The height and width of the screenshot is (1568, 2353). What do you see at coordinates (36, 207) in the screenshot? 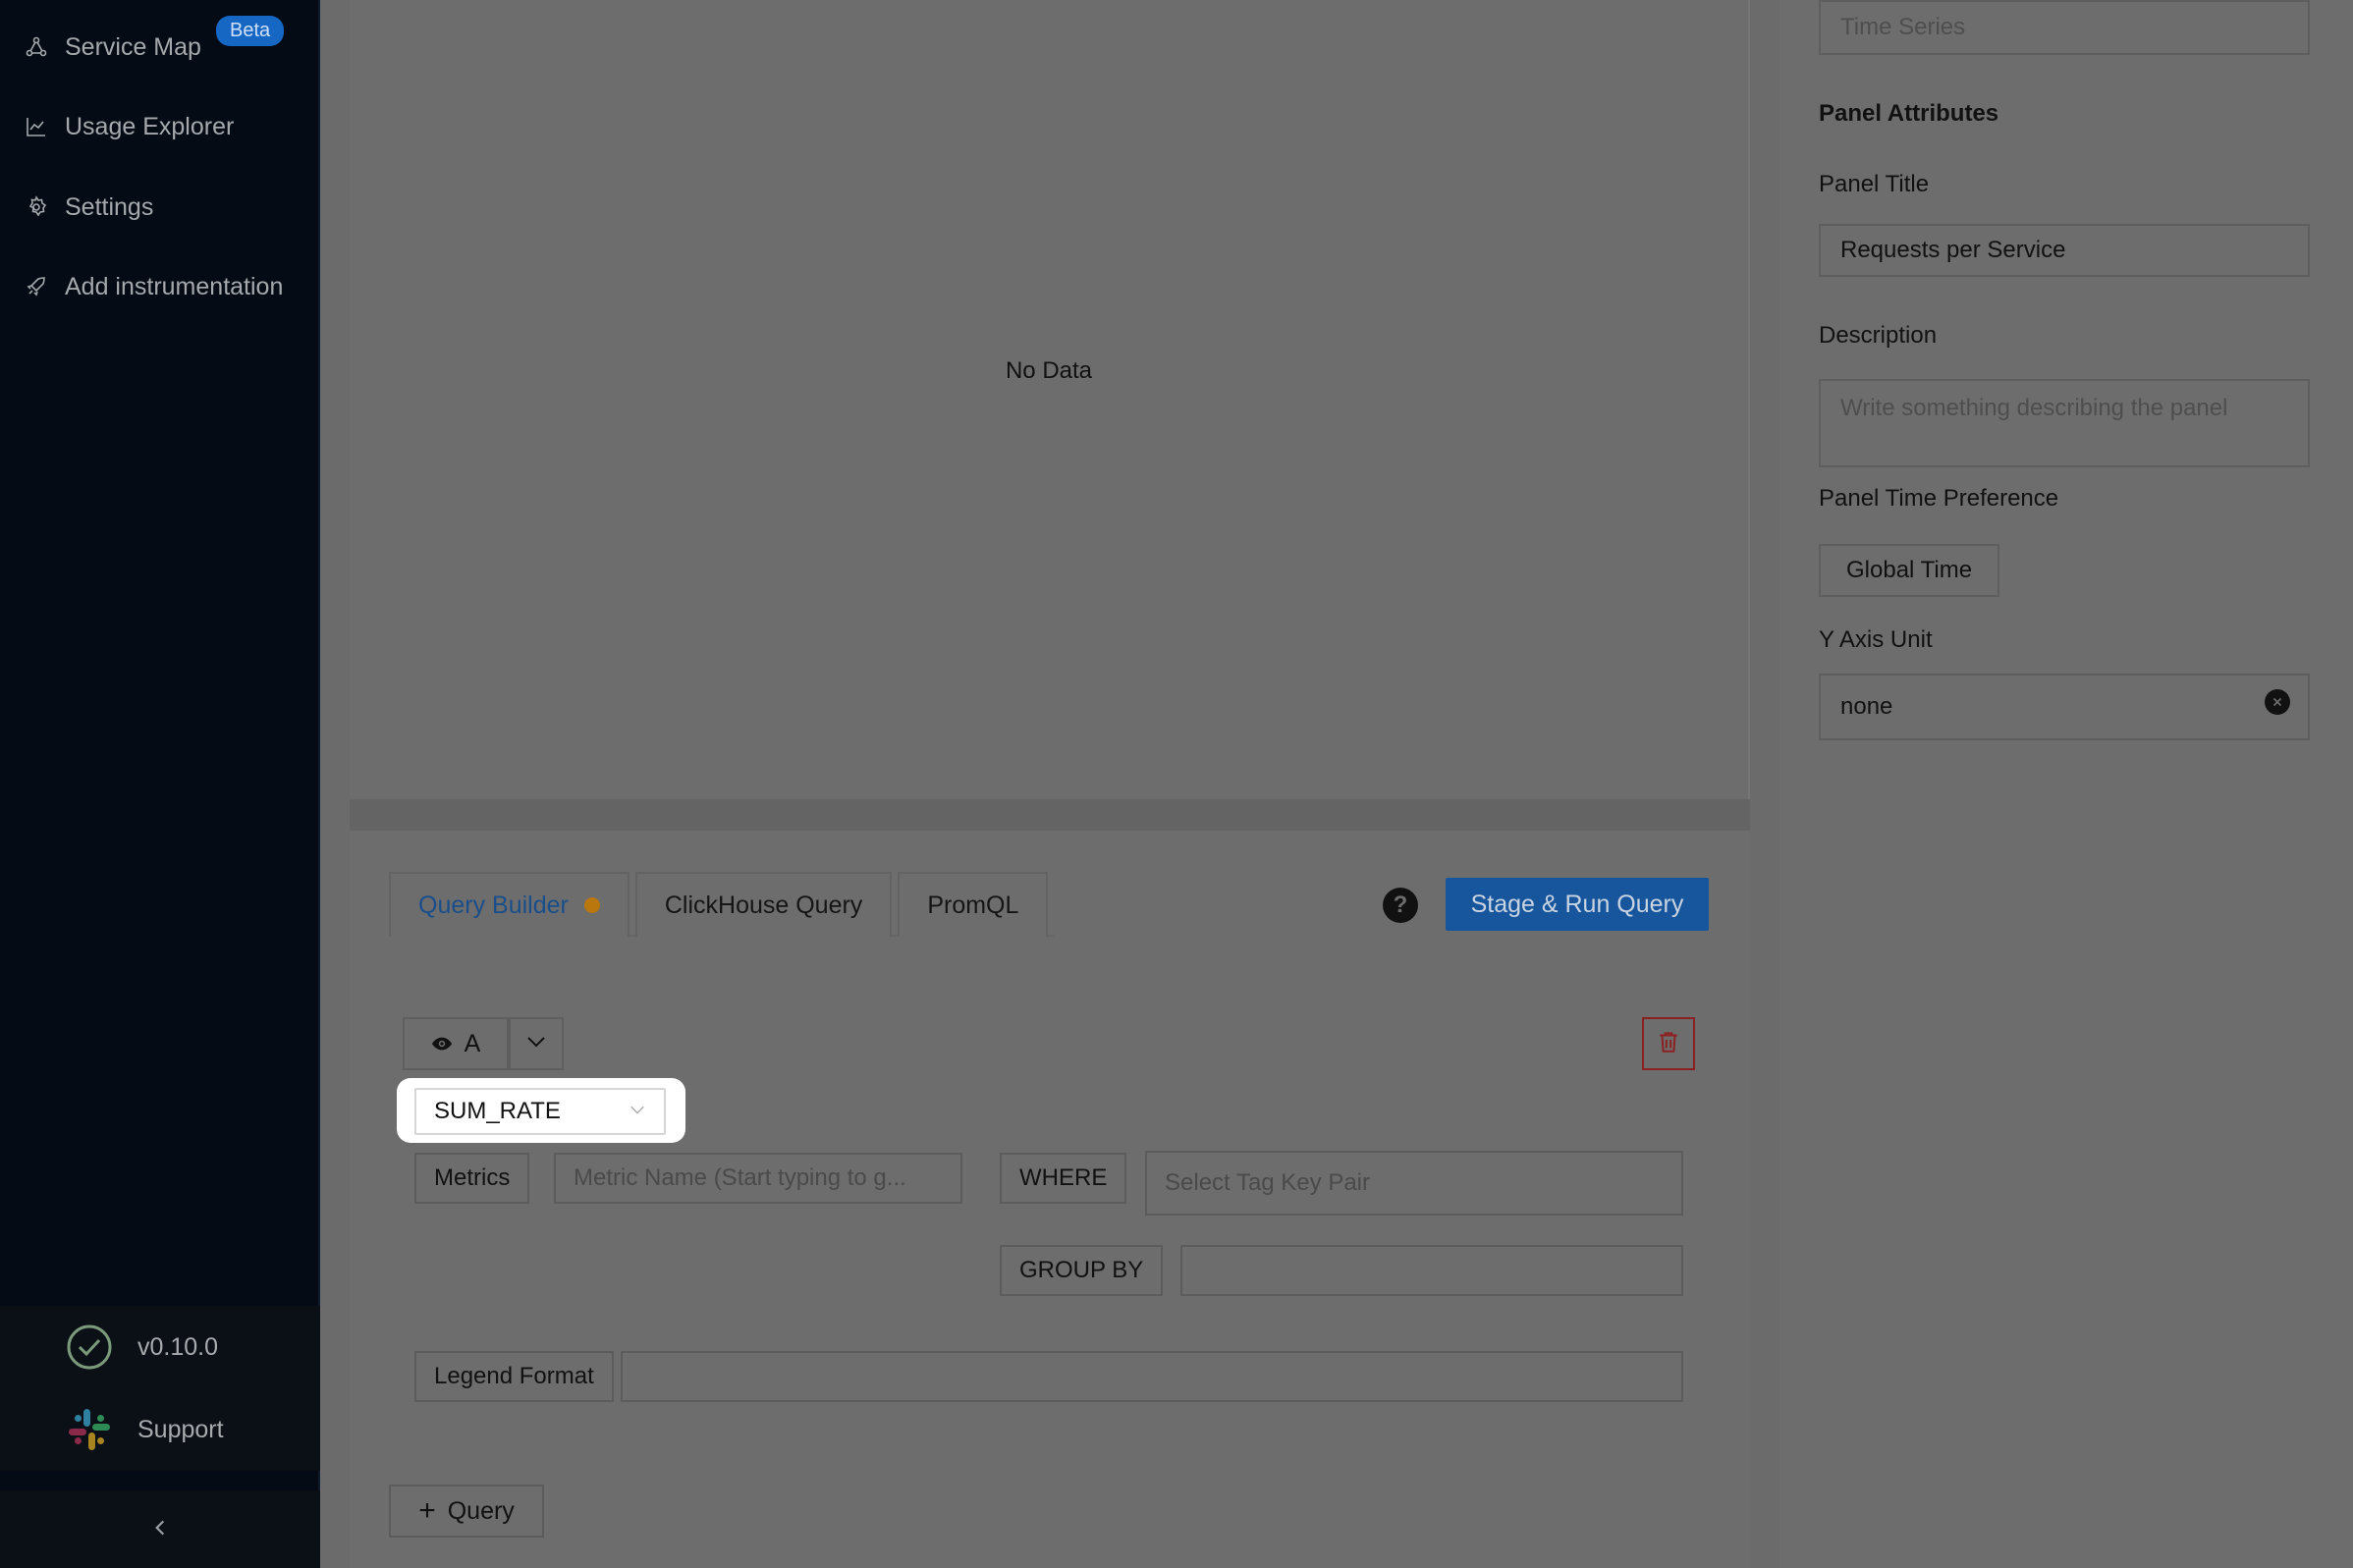
I see `gear-icon` at bounding box center [36, 207].